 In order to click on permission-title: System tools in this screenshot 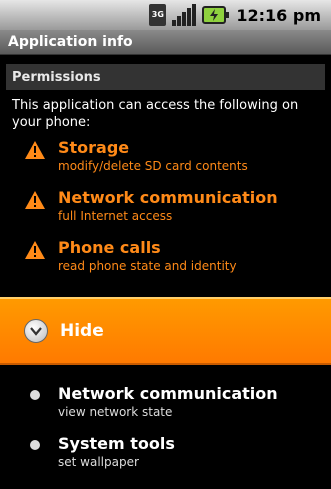, I will do `click(116, 443)`.